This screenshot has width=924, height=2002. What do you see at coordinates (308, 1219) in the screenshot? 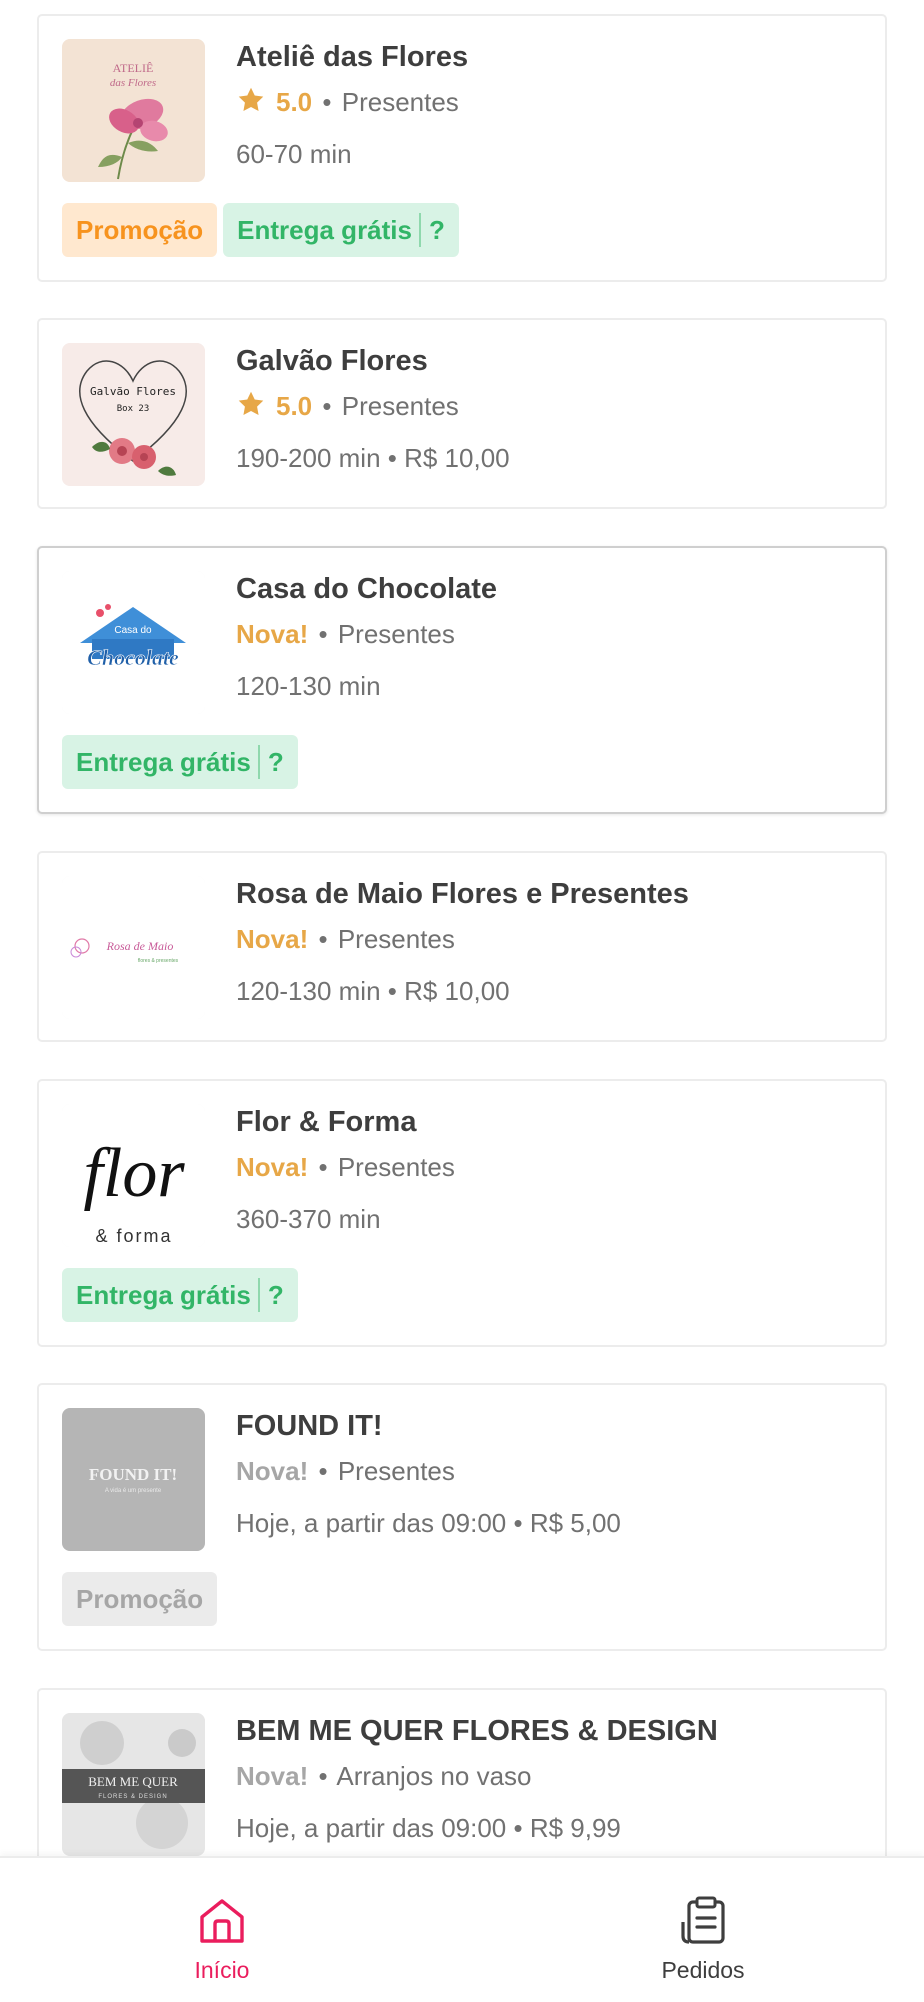
I see `store-delivery-time: 360-370 min` at bounding box center [308, 1219].